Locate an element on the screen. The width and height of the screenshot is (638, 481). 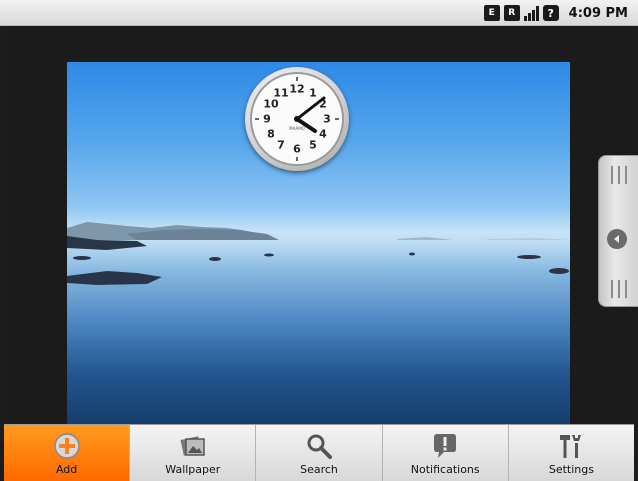
menu-label-wallpaper: Wallpaper is located at coordinates (193, 469).